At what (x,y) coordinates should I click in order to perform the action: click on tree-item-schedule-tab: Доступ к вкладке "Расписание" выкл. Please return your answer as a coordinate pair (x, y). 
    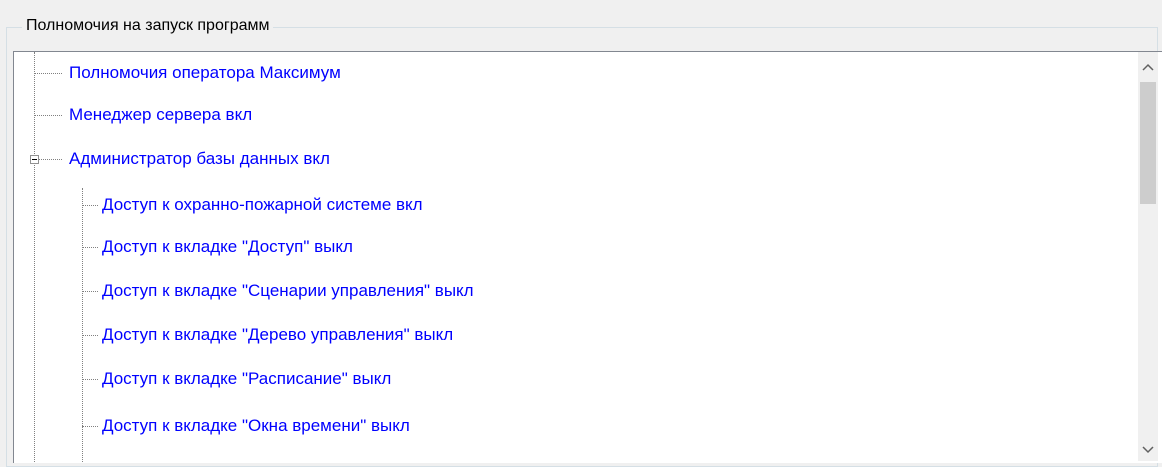
    Looking at the image, I should click on (245, 379).